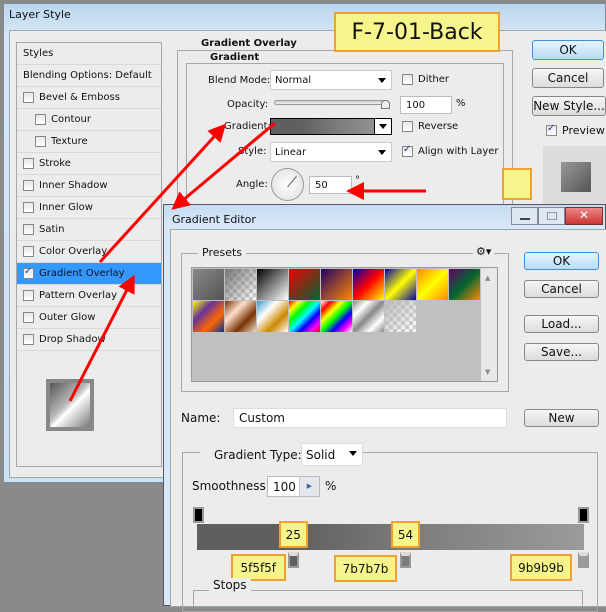  Describe the element at coordinates (162, 193) in the screenshot. I see `arrow-to-gradient-label` at that location.